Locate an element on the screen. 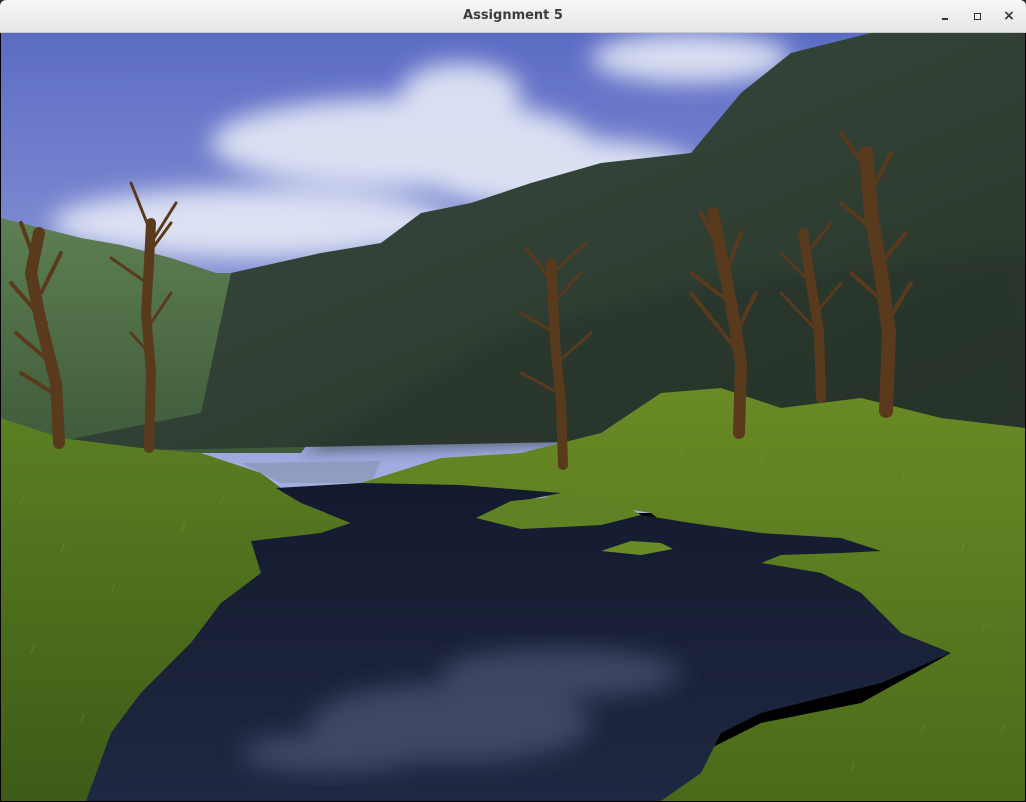 This screenshot has height=802, width=1026. window-title: Assignment 5 is located at coordinates (513, 15).